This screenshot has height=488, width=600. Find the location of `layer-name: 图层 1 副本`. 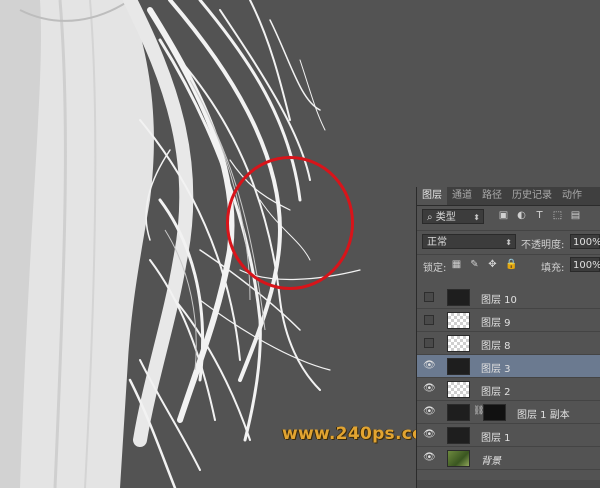

layer-name: 图层 1 副本 is located at coordinates (543, 415).